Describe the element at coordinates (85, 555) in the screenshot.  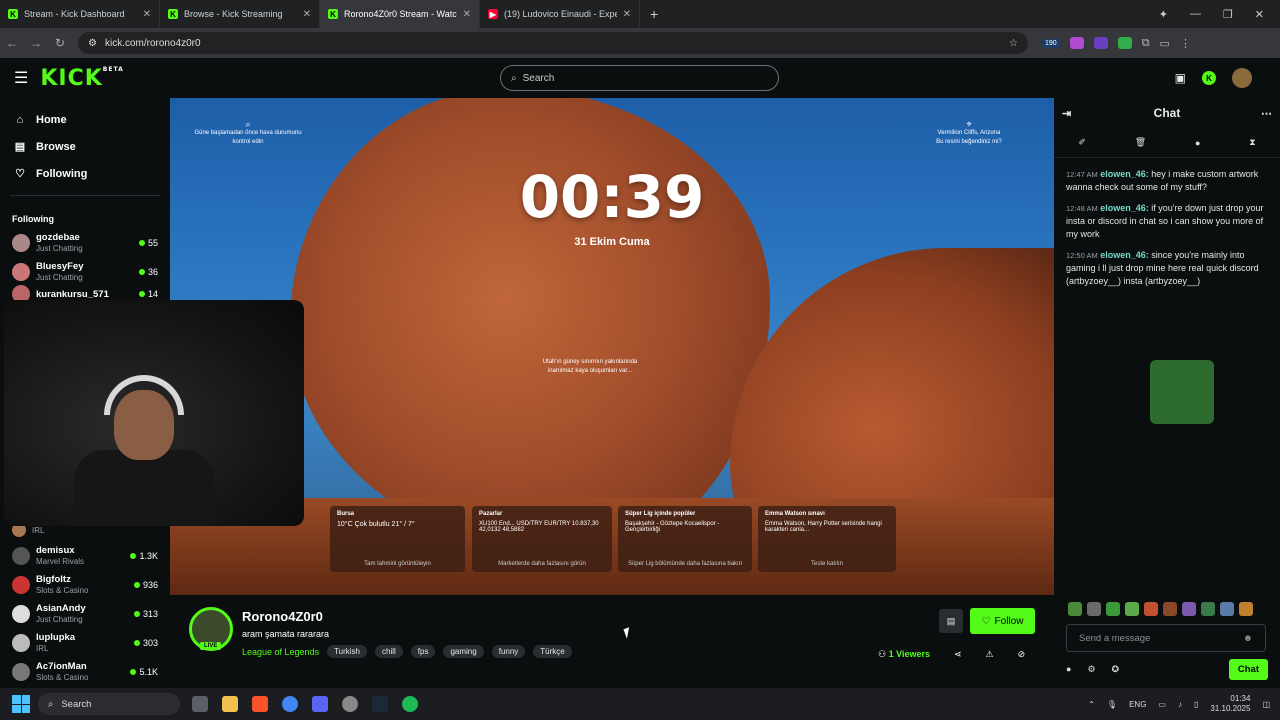
I see `channel-item: demisux Marvel Rivals 1.3K` at that location.